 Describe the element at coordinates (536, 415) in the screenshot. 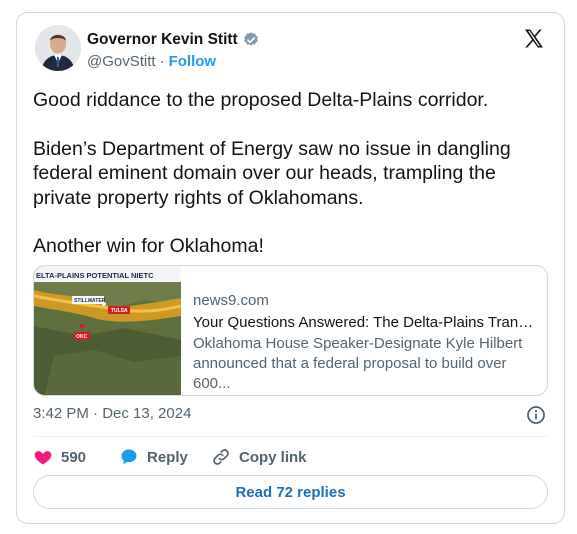

I see `info-icon` at that location.